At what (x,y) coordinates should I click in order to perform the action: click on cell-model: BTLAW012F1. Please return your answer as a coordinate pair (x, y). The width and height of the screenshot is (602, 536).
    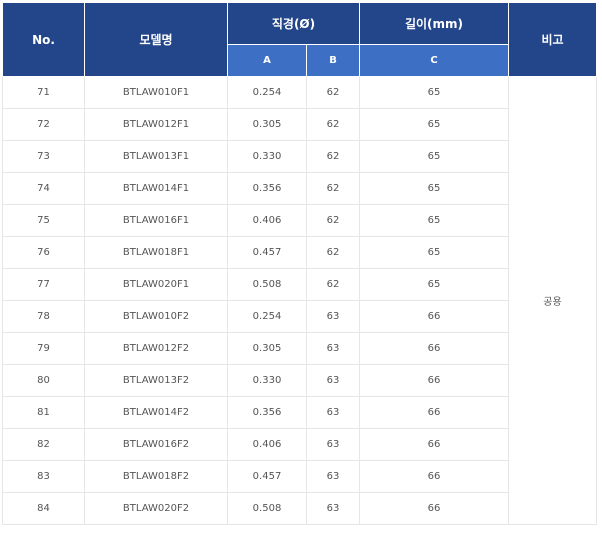
    Looking at the image, I should click on (156, 124).